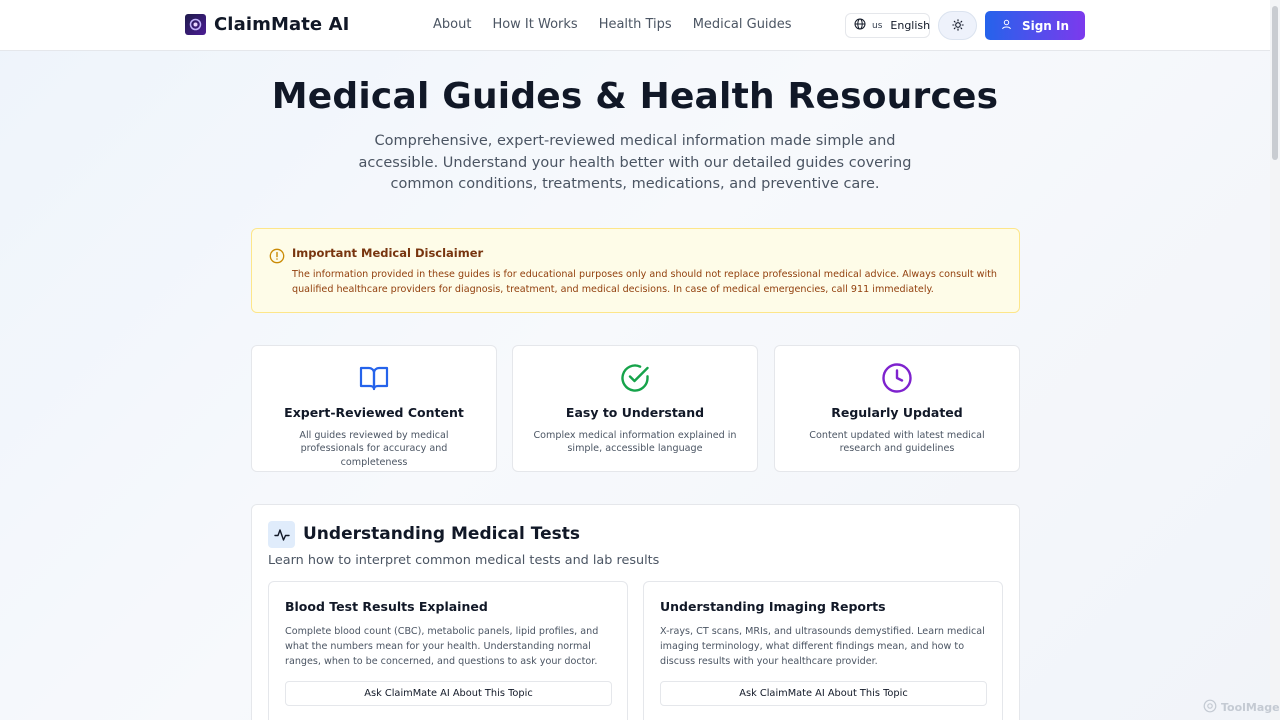 The image size is (1280, 720). I want to click on watermark-logo-icon, so click(1210, 707).